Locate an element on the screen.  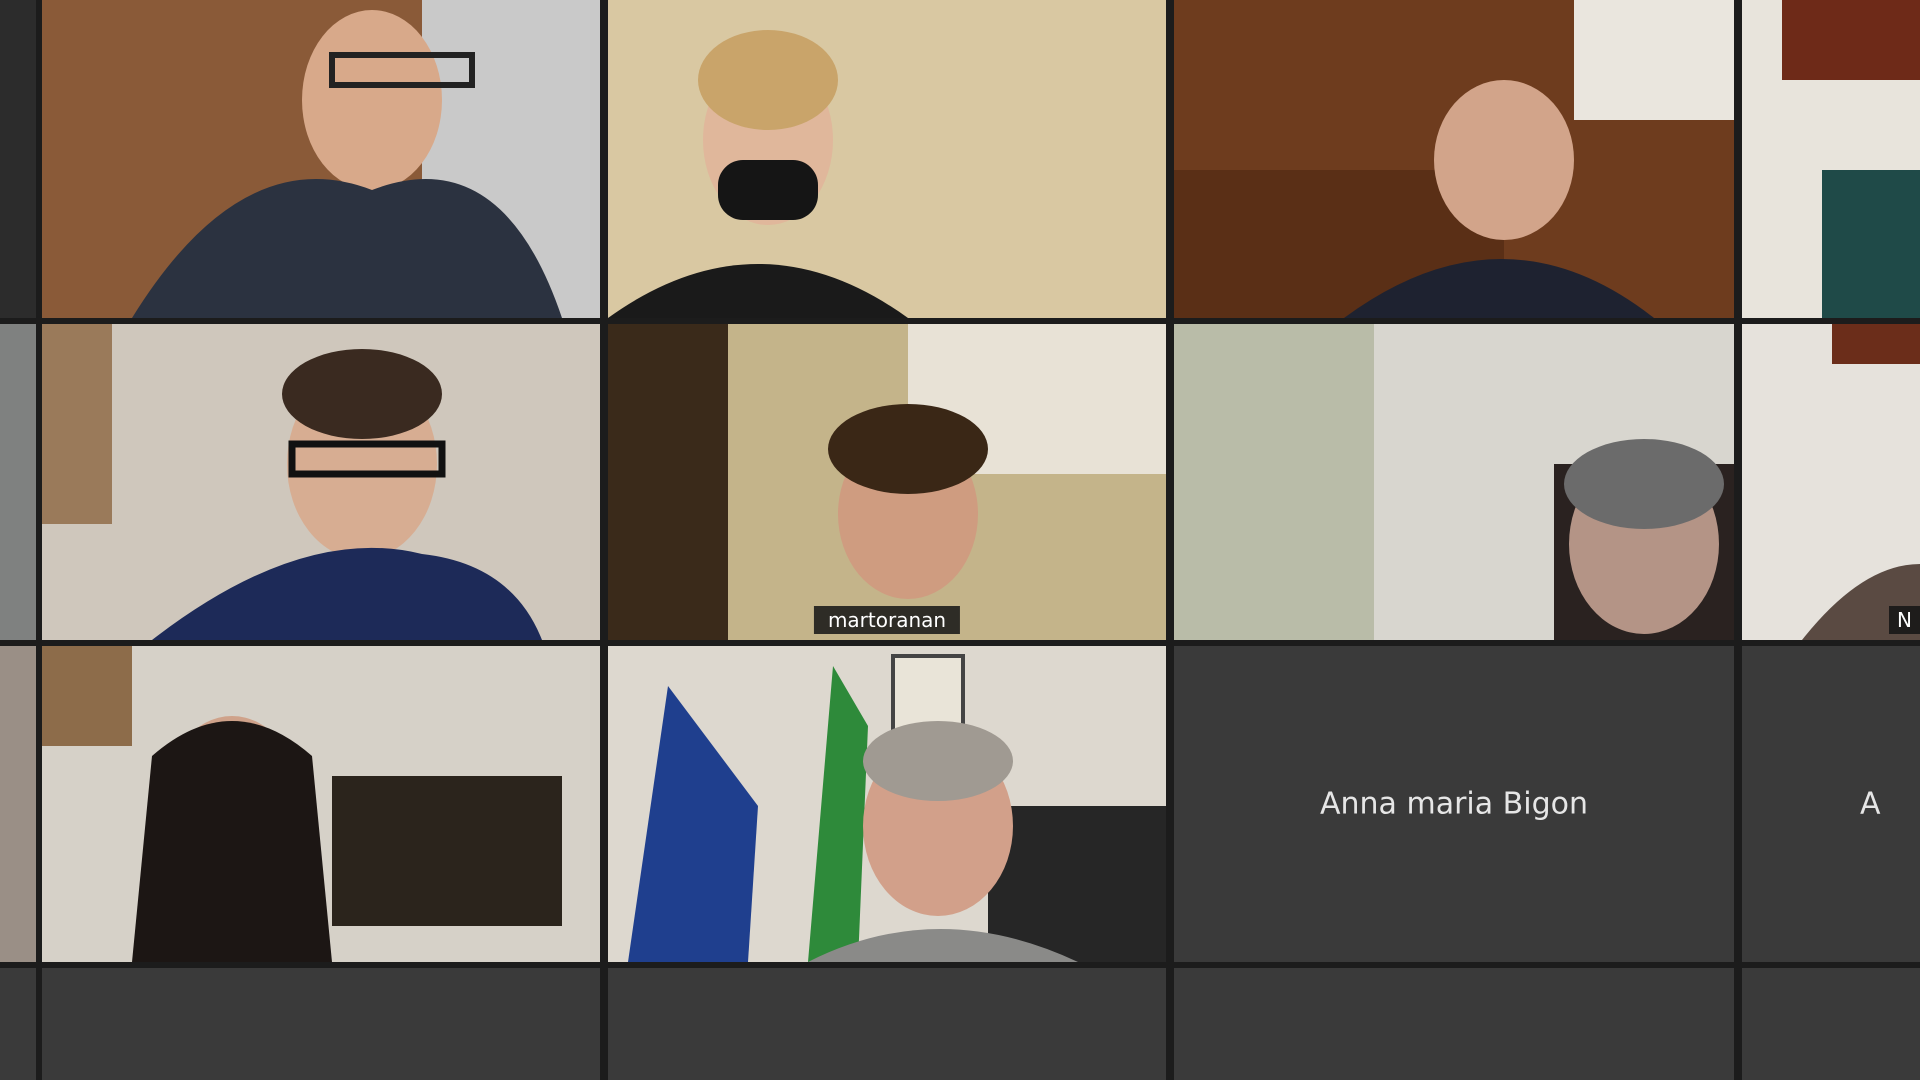
video-tile-row4-d is located at coordinates (1454, 1024).